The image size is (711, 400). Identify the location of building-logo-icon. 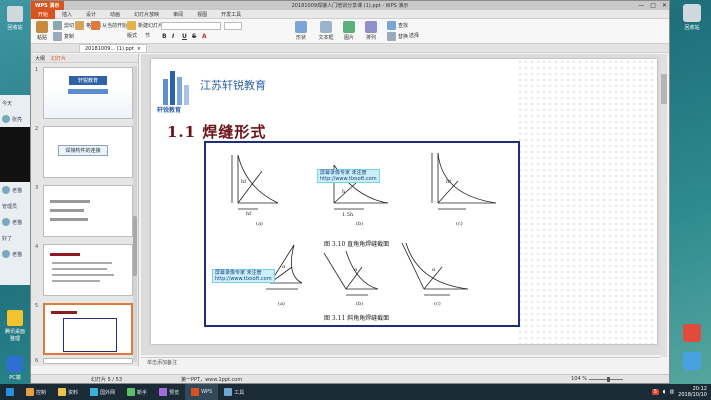
(176, 88).